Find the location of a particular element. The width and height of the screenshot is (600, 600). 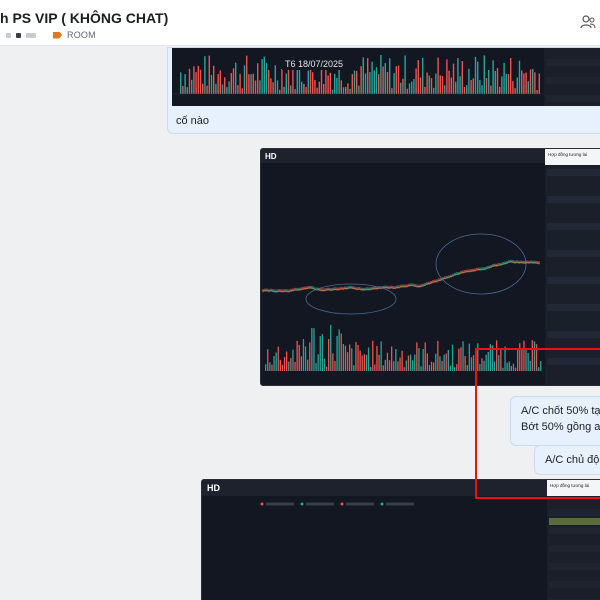

message-bubble: T6 18/07/2025 cố nào is located at coordinates (383, 90).